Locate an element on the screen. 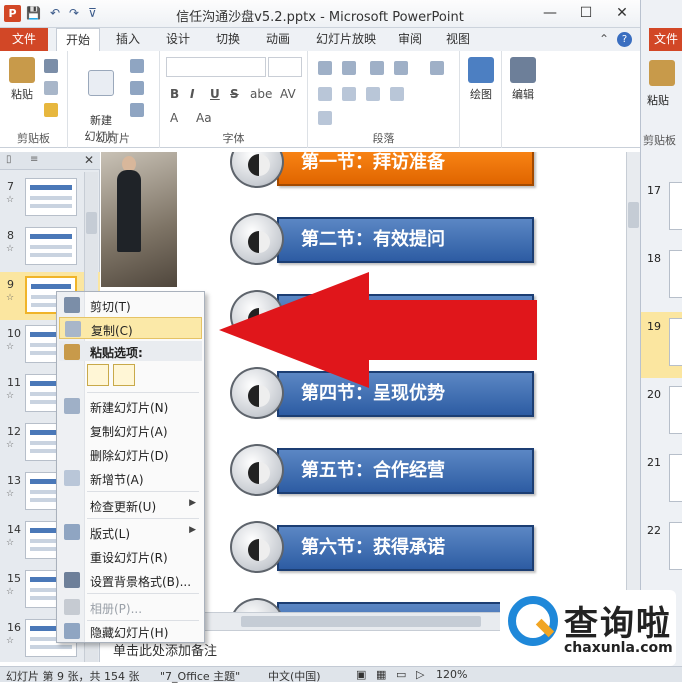 Image resolution: width=682 pixels, height=684 pixels. adjacent-thumbnail-number: 21 is located at coordinates (654, 462).